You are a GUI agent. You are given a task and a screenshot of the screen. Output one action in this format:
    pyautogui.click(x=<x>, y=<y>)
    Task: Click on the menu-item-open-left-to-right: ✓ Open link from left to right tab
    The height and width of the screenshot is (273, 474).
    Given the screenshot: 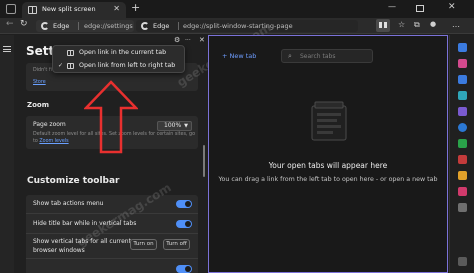 What is the action you would take?
    pyautogui.click(x=118, y=66)
    